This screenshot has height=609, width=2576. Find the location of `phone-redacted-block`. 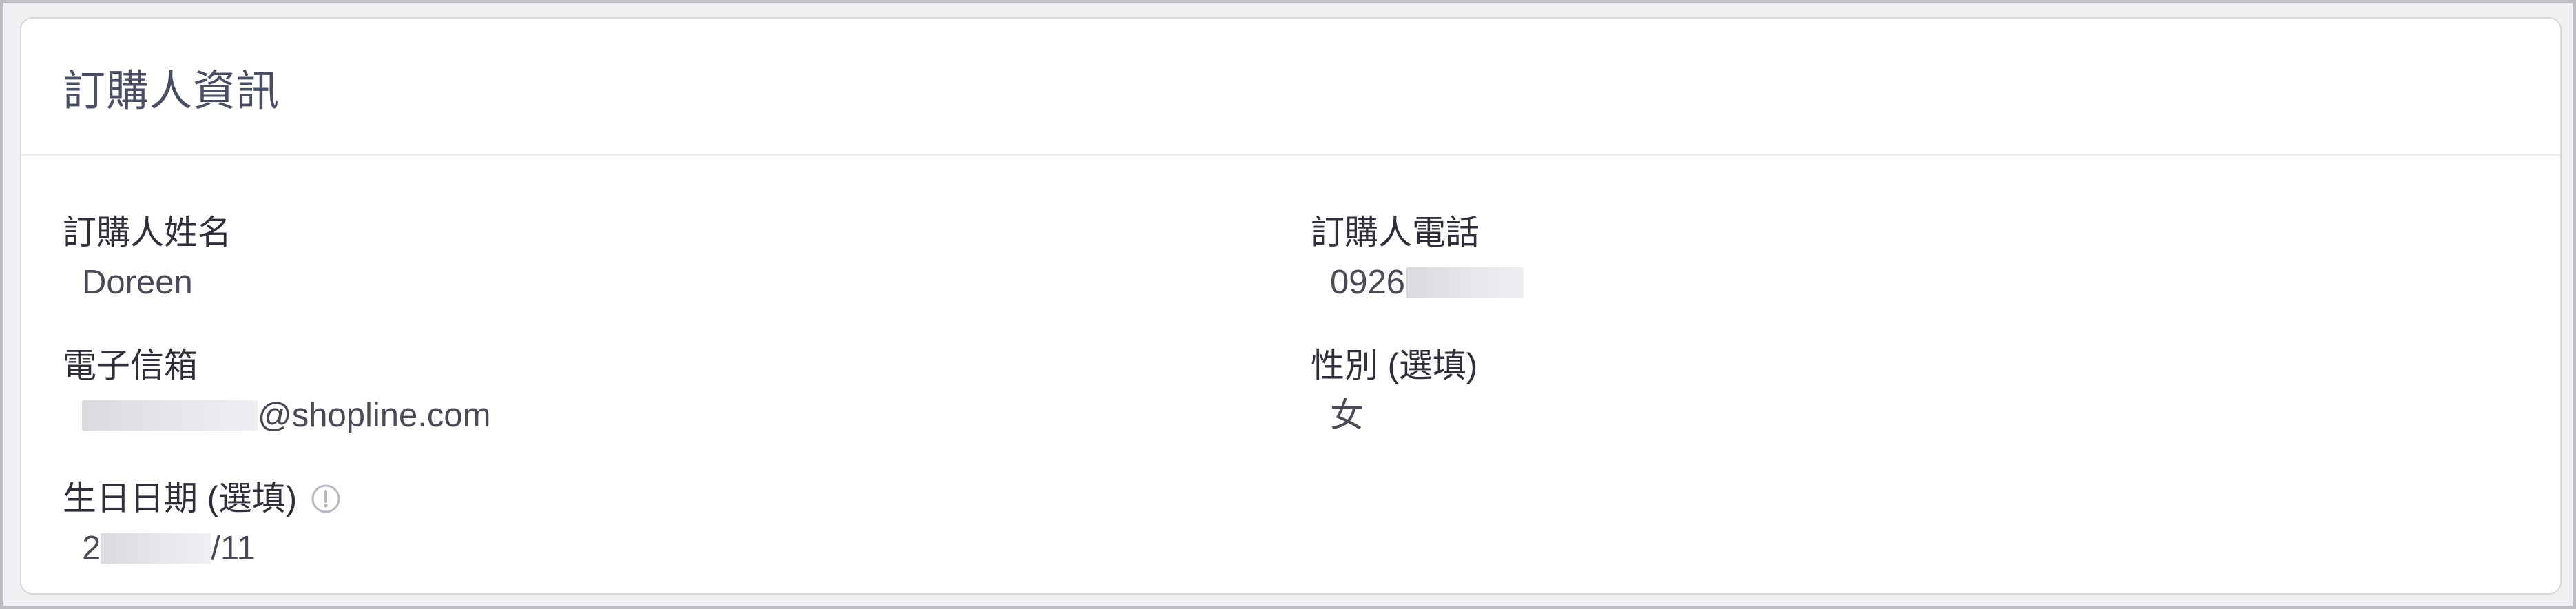

phone-redacted-block is located at coordinates (1465, 282).